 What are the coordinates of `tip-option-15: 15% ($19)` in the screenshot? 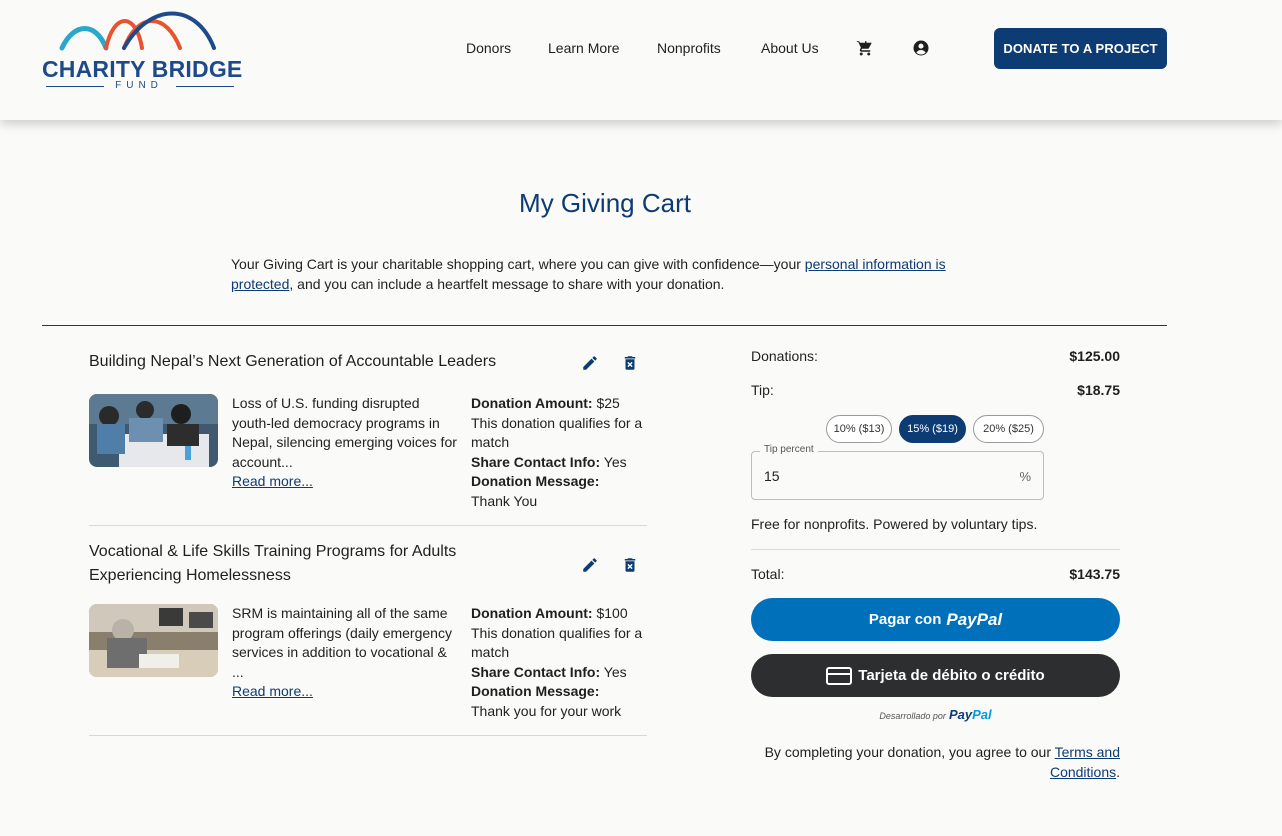 It's located at (932, 429).